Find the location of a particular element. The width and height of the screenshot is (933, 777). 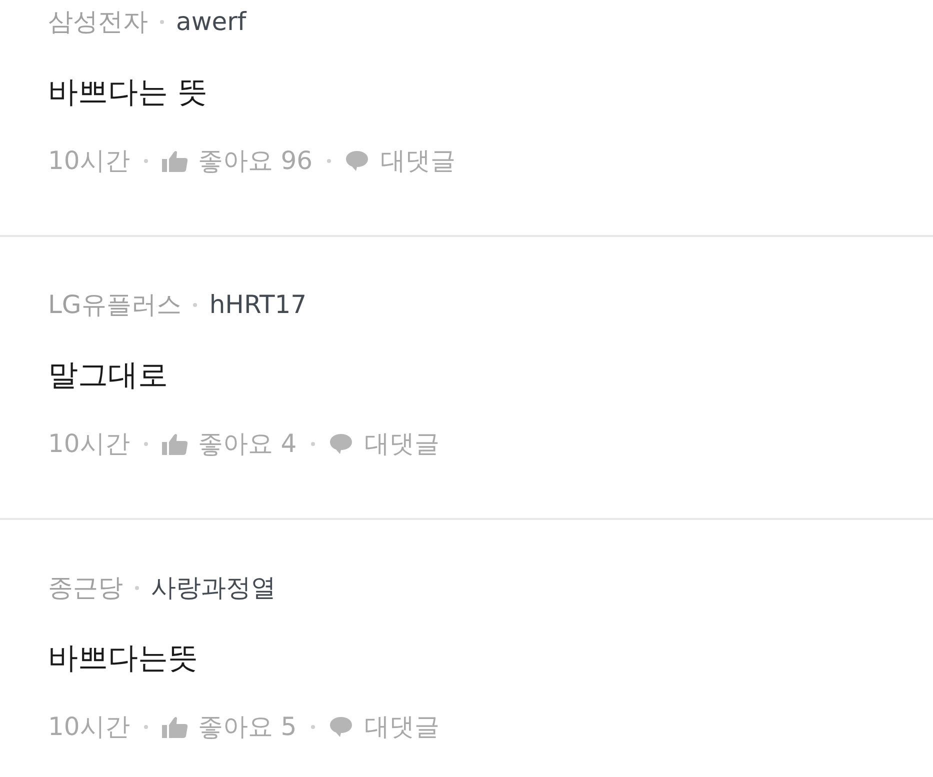

company-name: LG유플러스 is located at coordinates (115, 305).